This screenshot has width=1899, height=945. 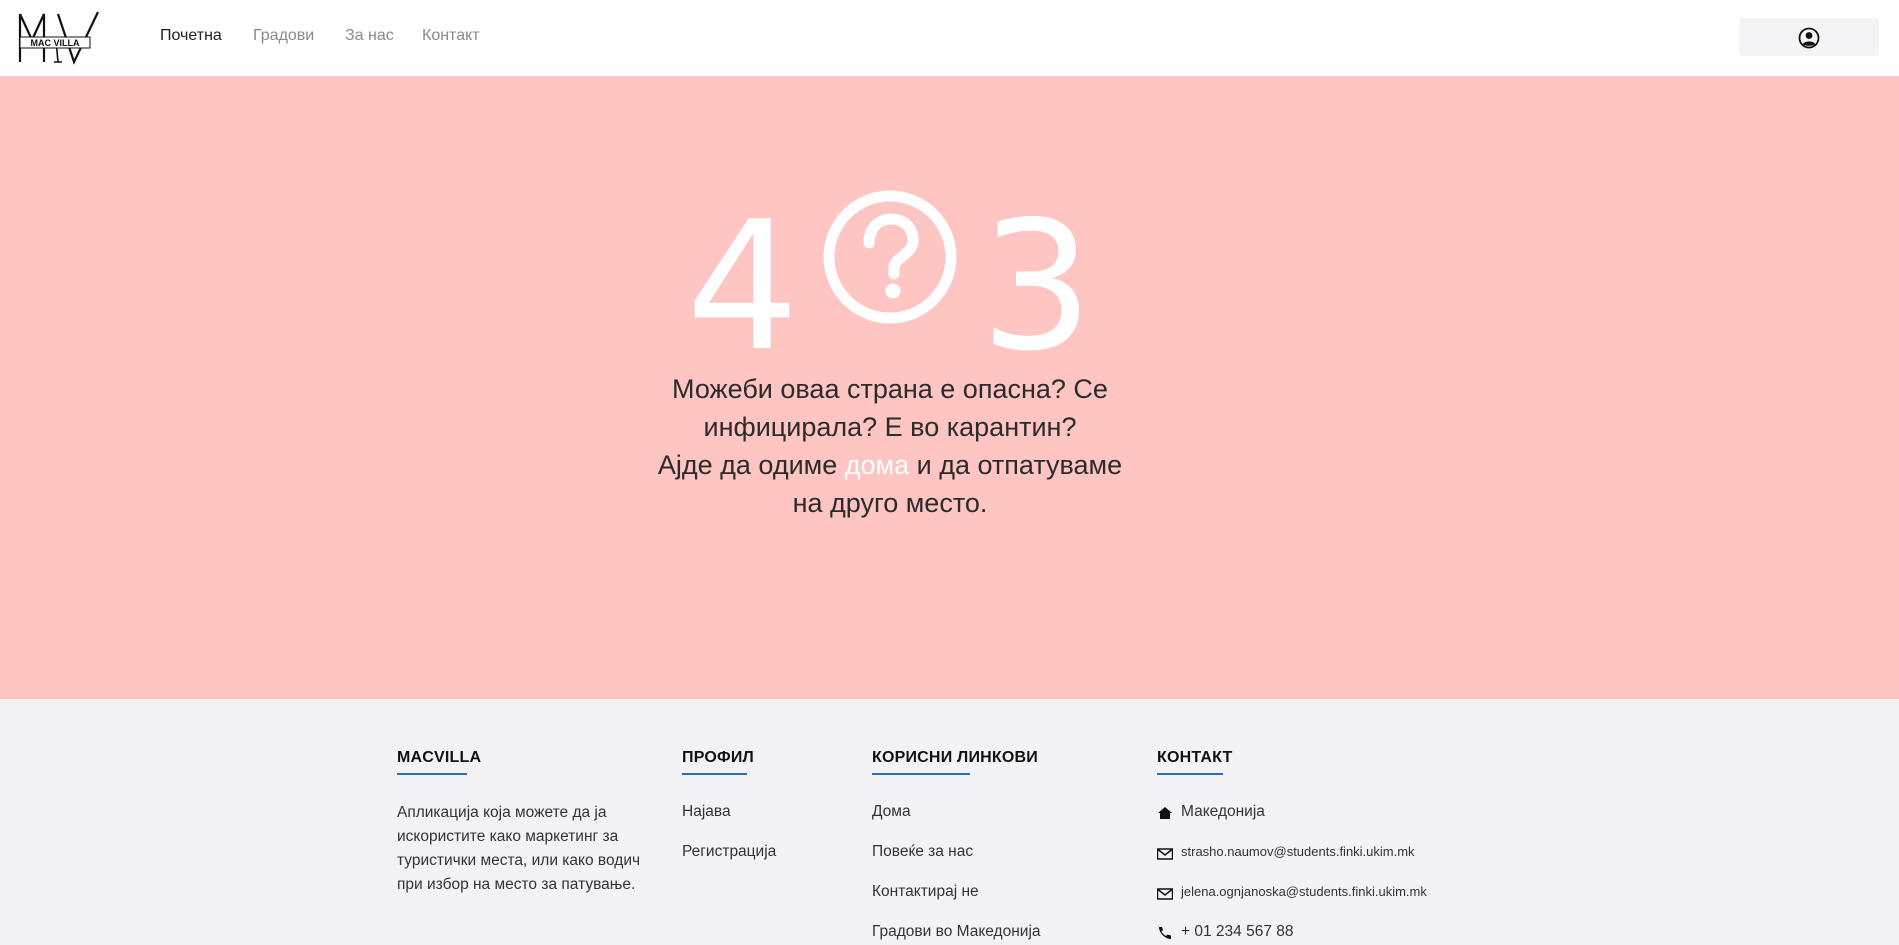 What do you see at coordinates (706, 812) in the screenshot?
I see `footer-link-login: Најава` at bounding box center [706, 812].